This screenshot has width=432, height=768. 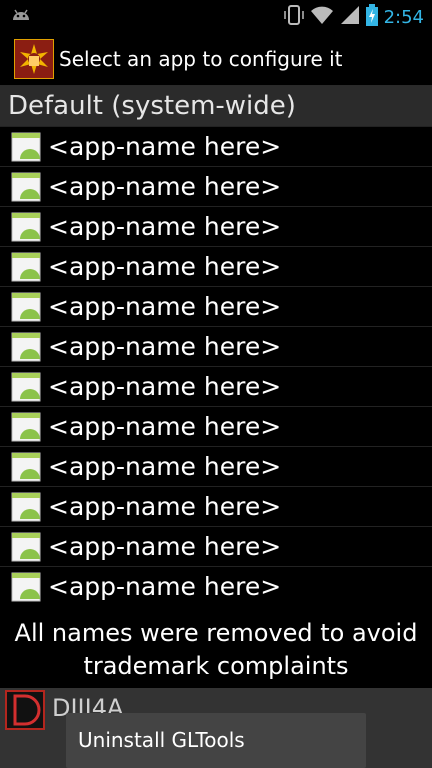 What do you see at coordinates (403, 17) in the screenshot?
I see `clock: 2:54` at bounding box center [403, 17].